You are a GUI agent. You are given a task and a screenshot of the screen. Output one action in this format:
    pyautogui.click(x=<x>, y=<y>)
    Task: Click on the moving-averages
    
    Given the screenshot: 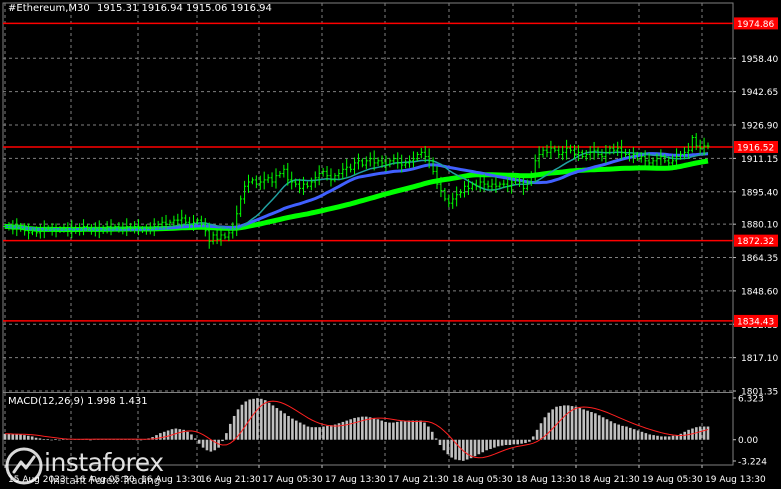 What is the action you would take?
    pyautogui.click(x=357, y=191)
    